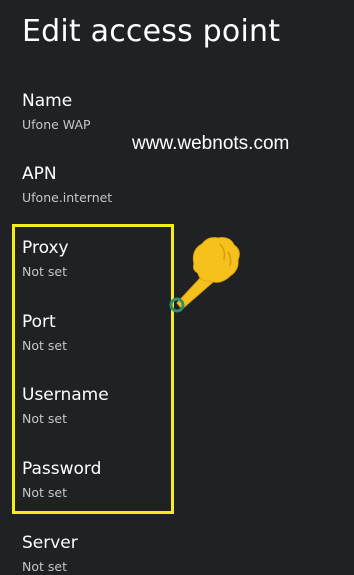 The image size is (354, 575). What do you see at coordinates (172, 553) in the screenshot?
I see `preference-server: Server Not set` at bounding box center [172, 553].